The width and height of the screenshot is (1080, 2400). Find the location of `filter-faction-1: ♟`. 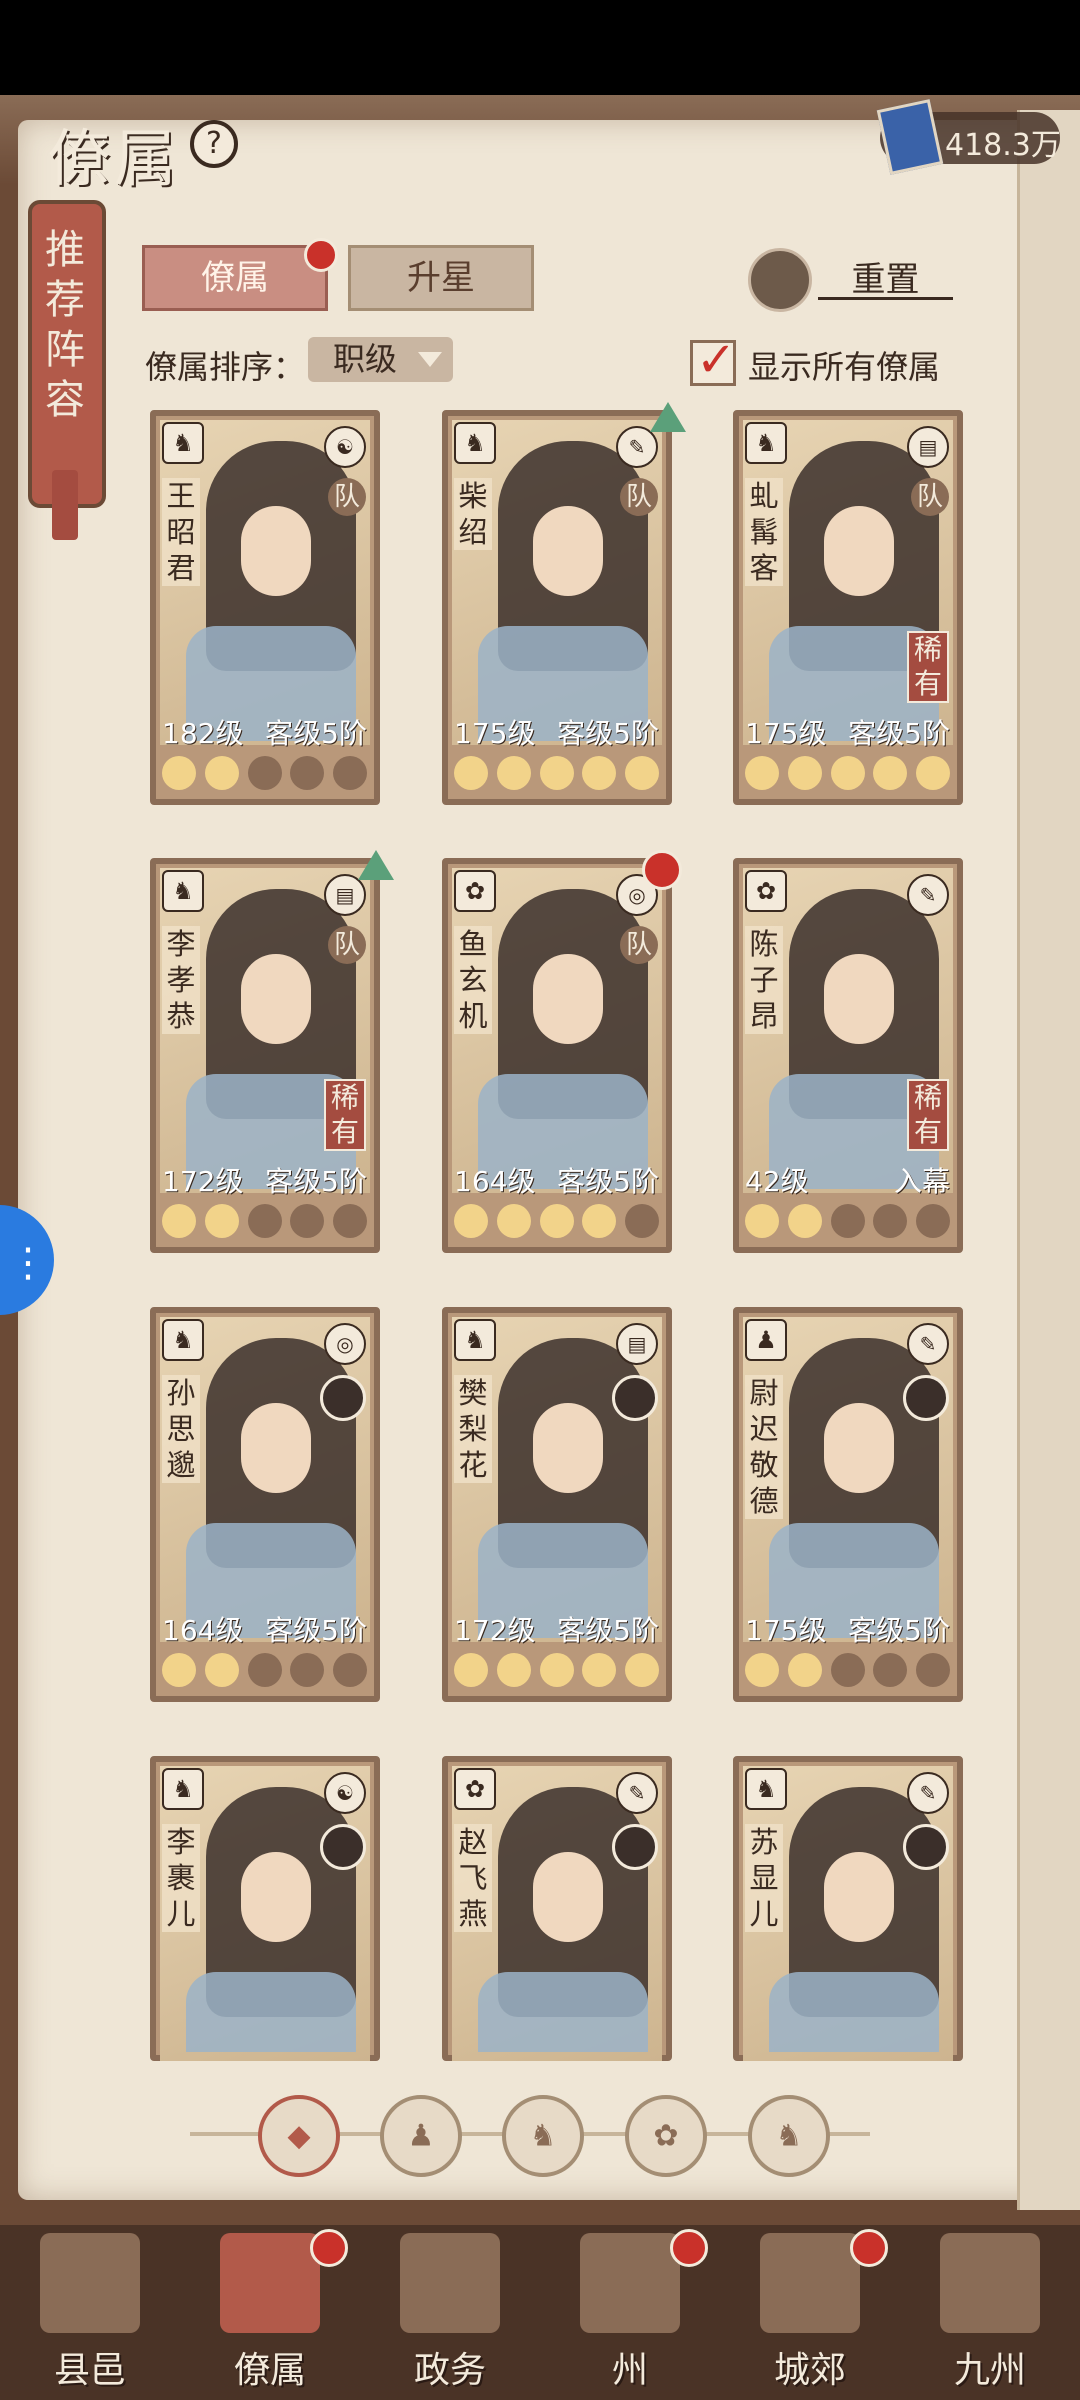

filter-faction-1: ♟ is located at coordinates (421, 2136).